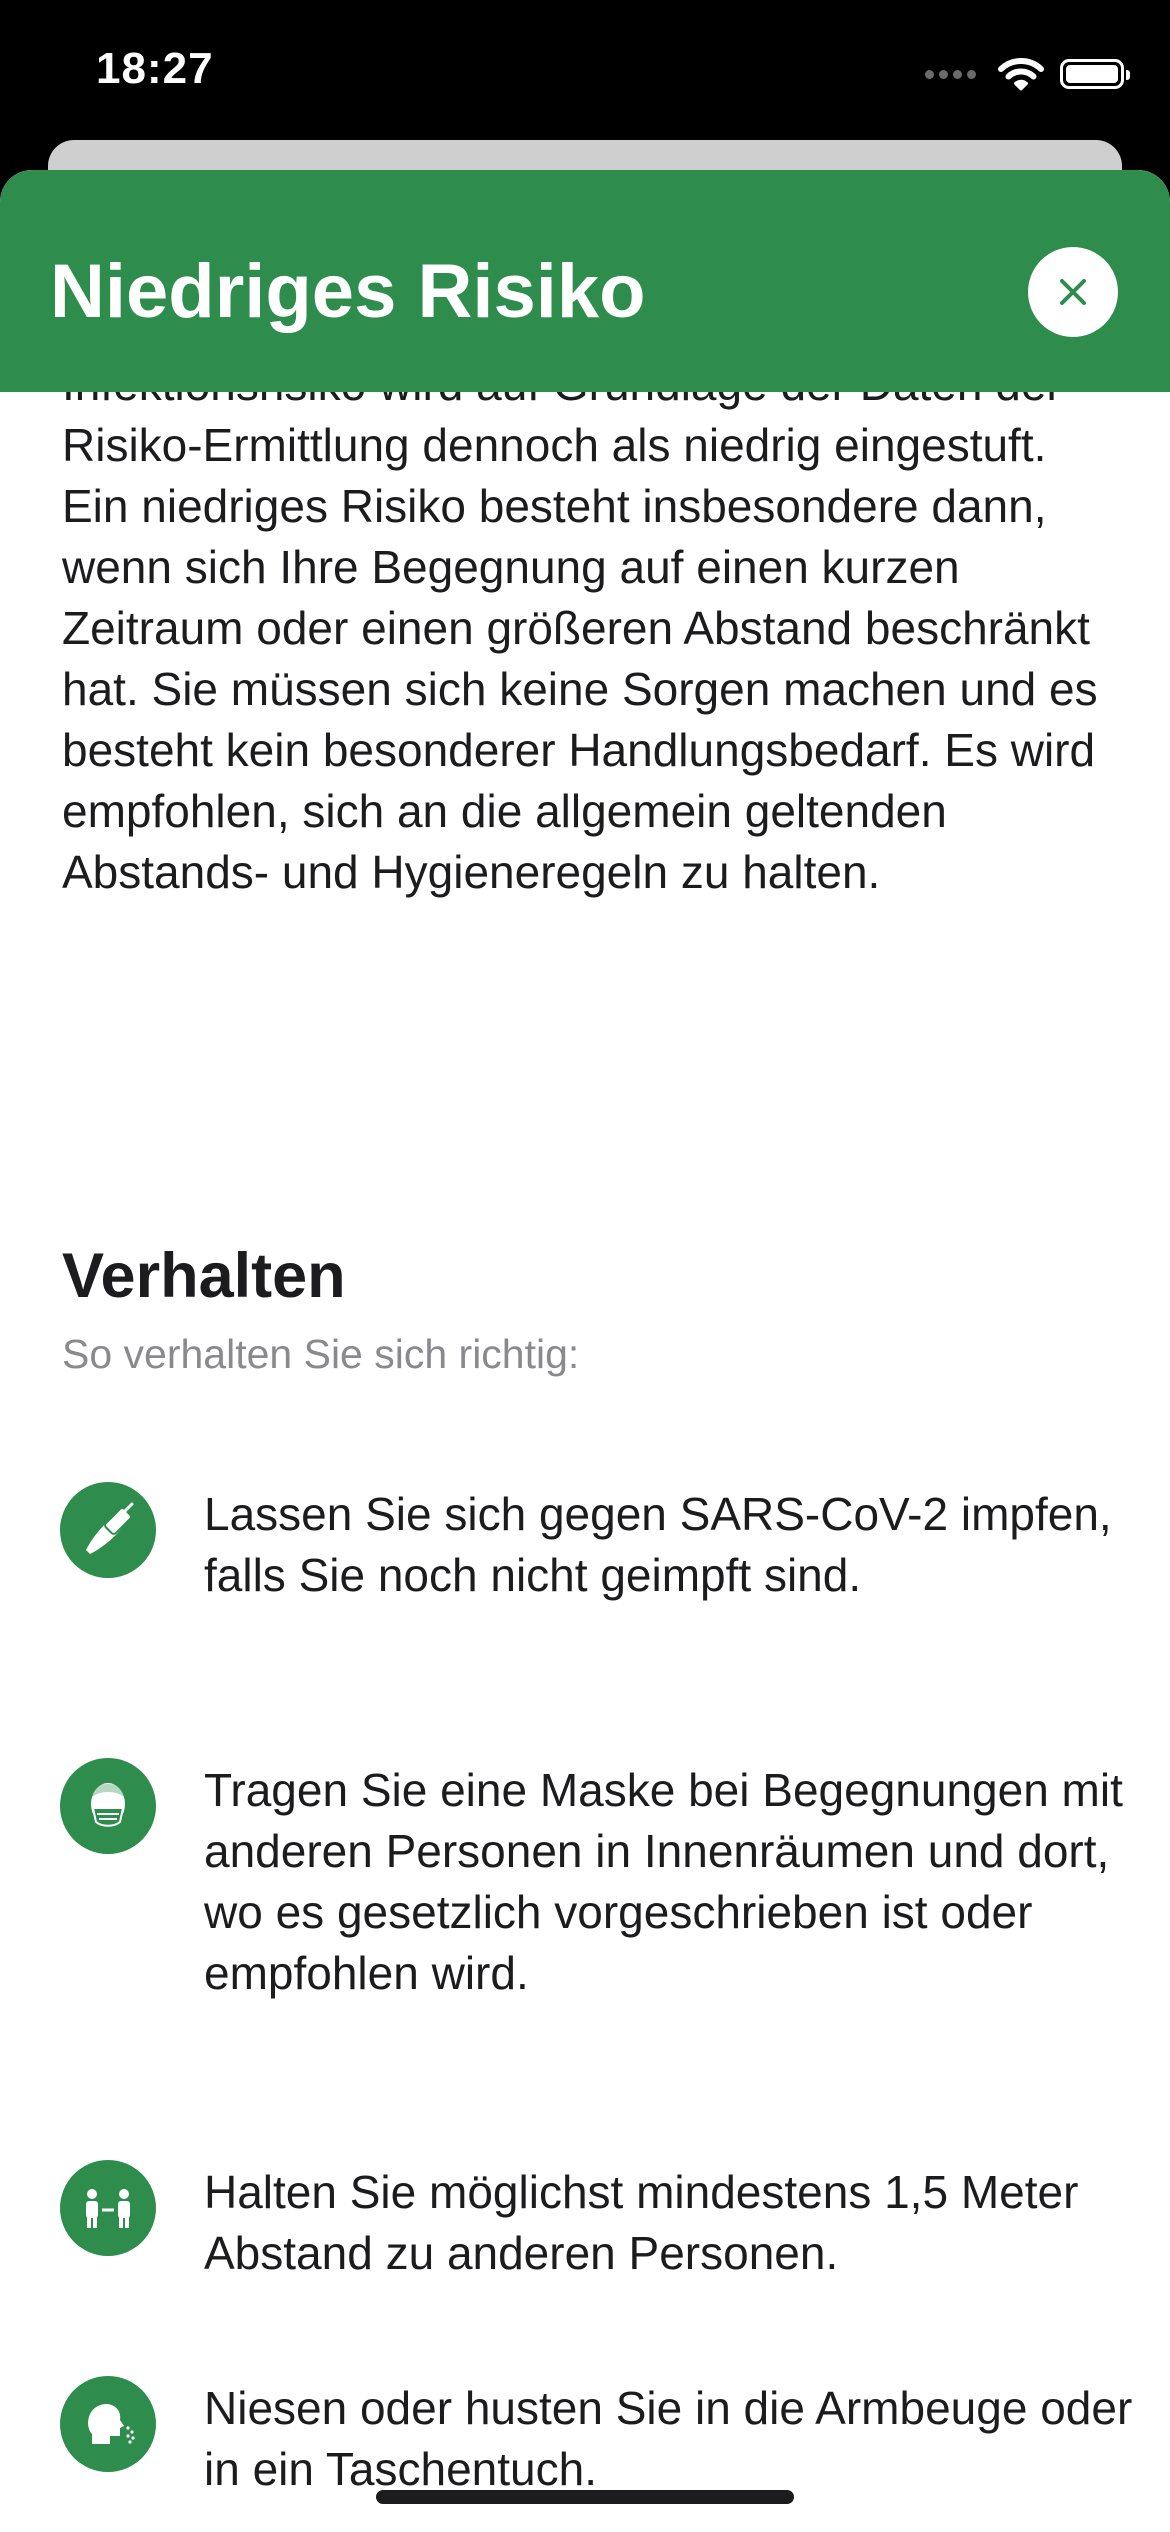 The width and height of the screenshot is (1170, 2532). Describe the element at coordinates (321, 1354) in the screenshot. I see `section-subtitle: So verhalten Sie sich richtig:` at that location.